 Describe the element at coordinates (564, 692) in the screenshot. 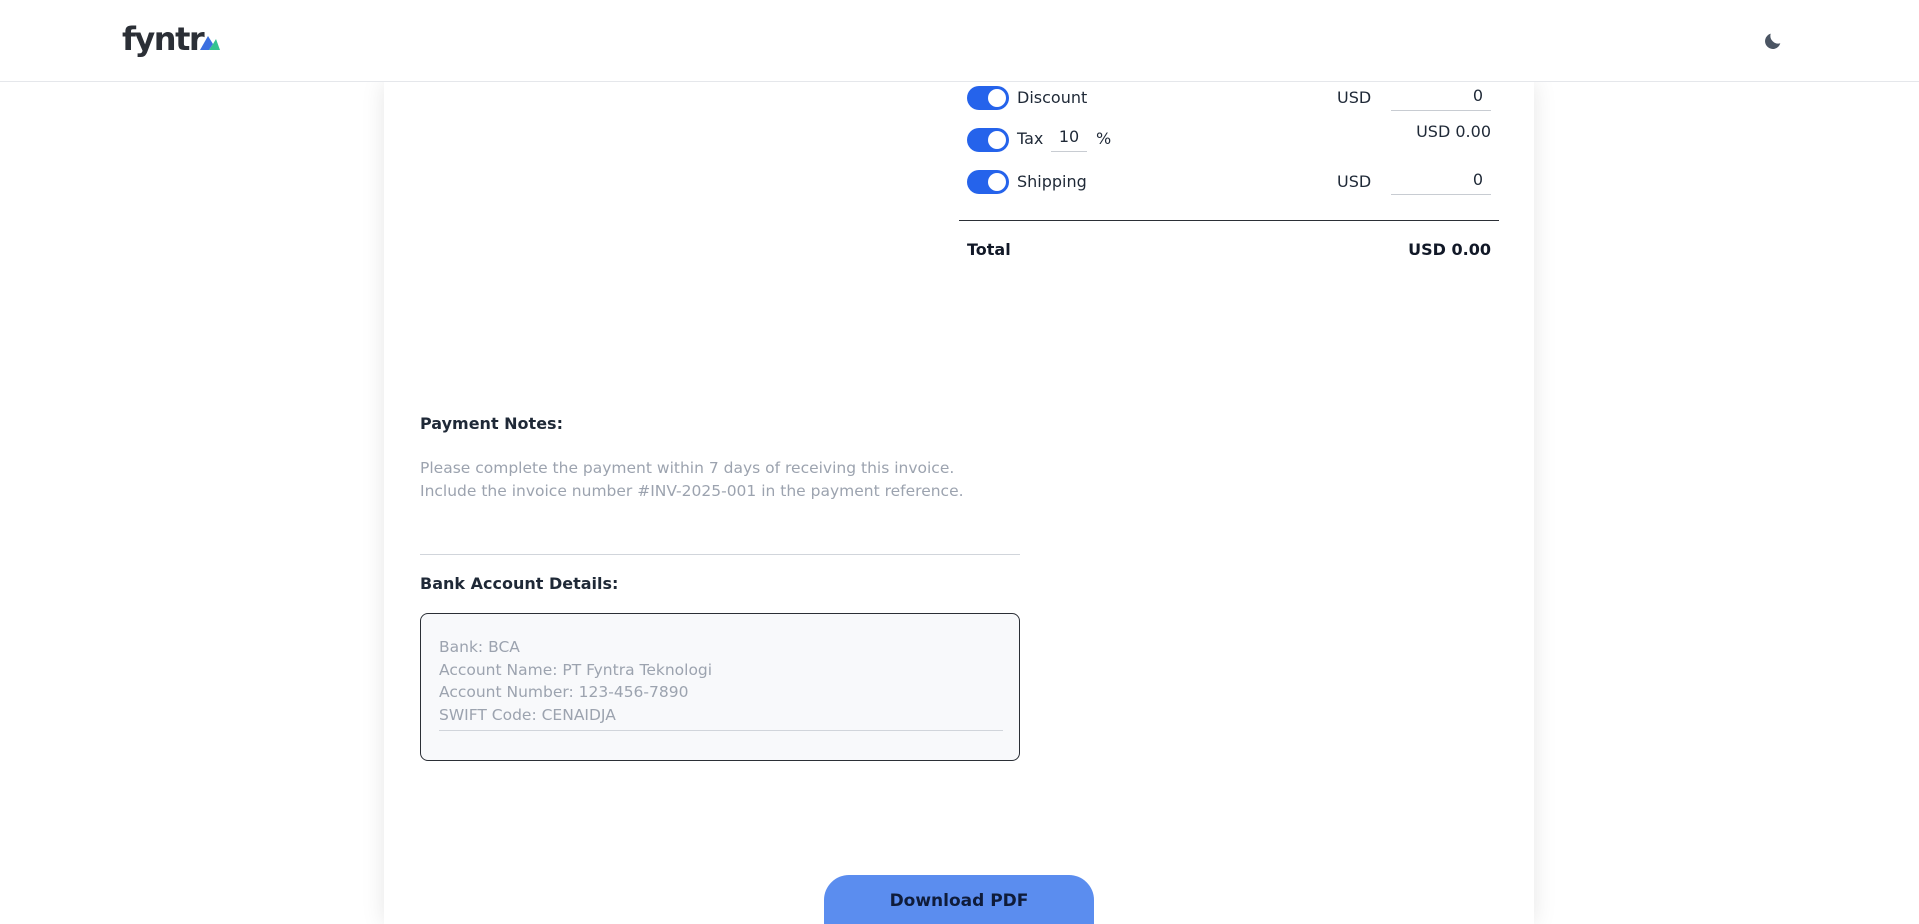

I see `bank-line: Account Number: 123-456-7890` at that location.